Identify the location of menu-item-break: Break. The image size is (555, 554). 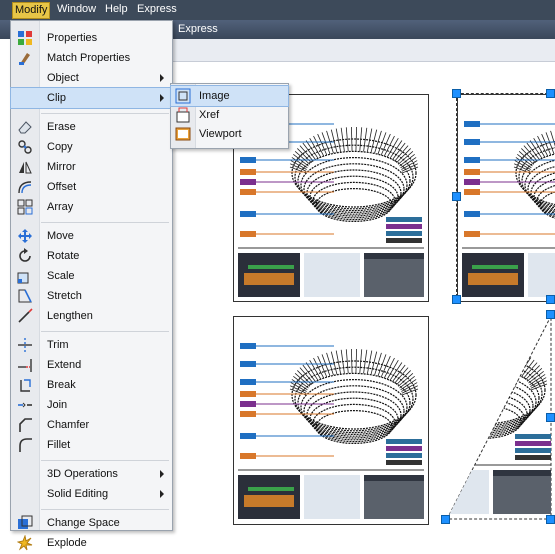
(91, 385).